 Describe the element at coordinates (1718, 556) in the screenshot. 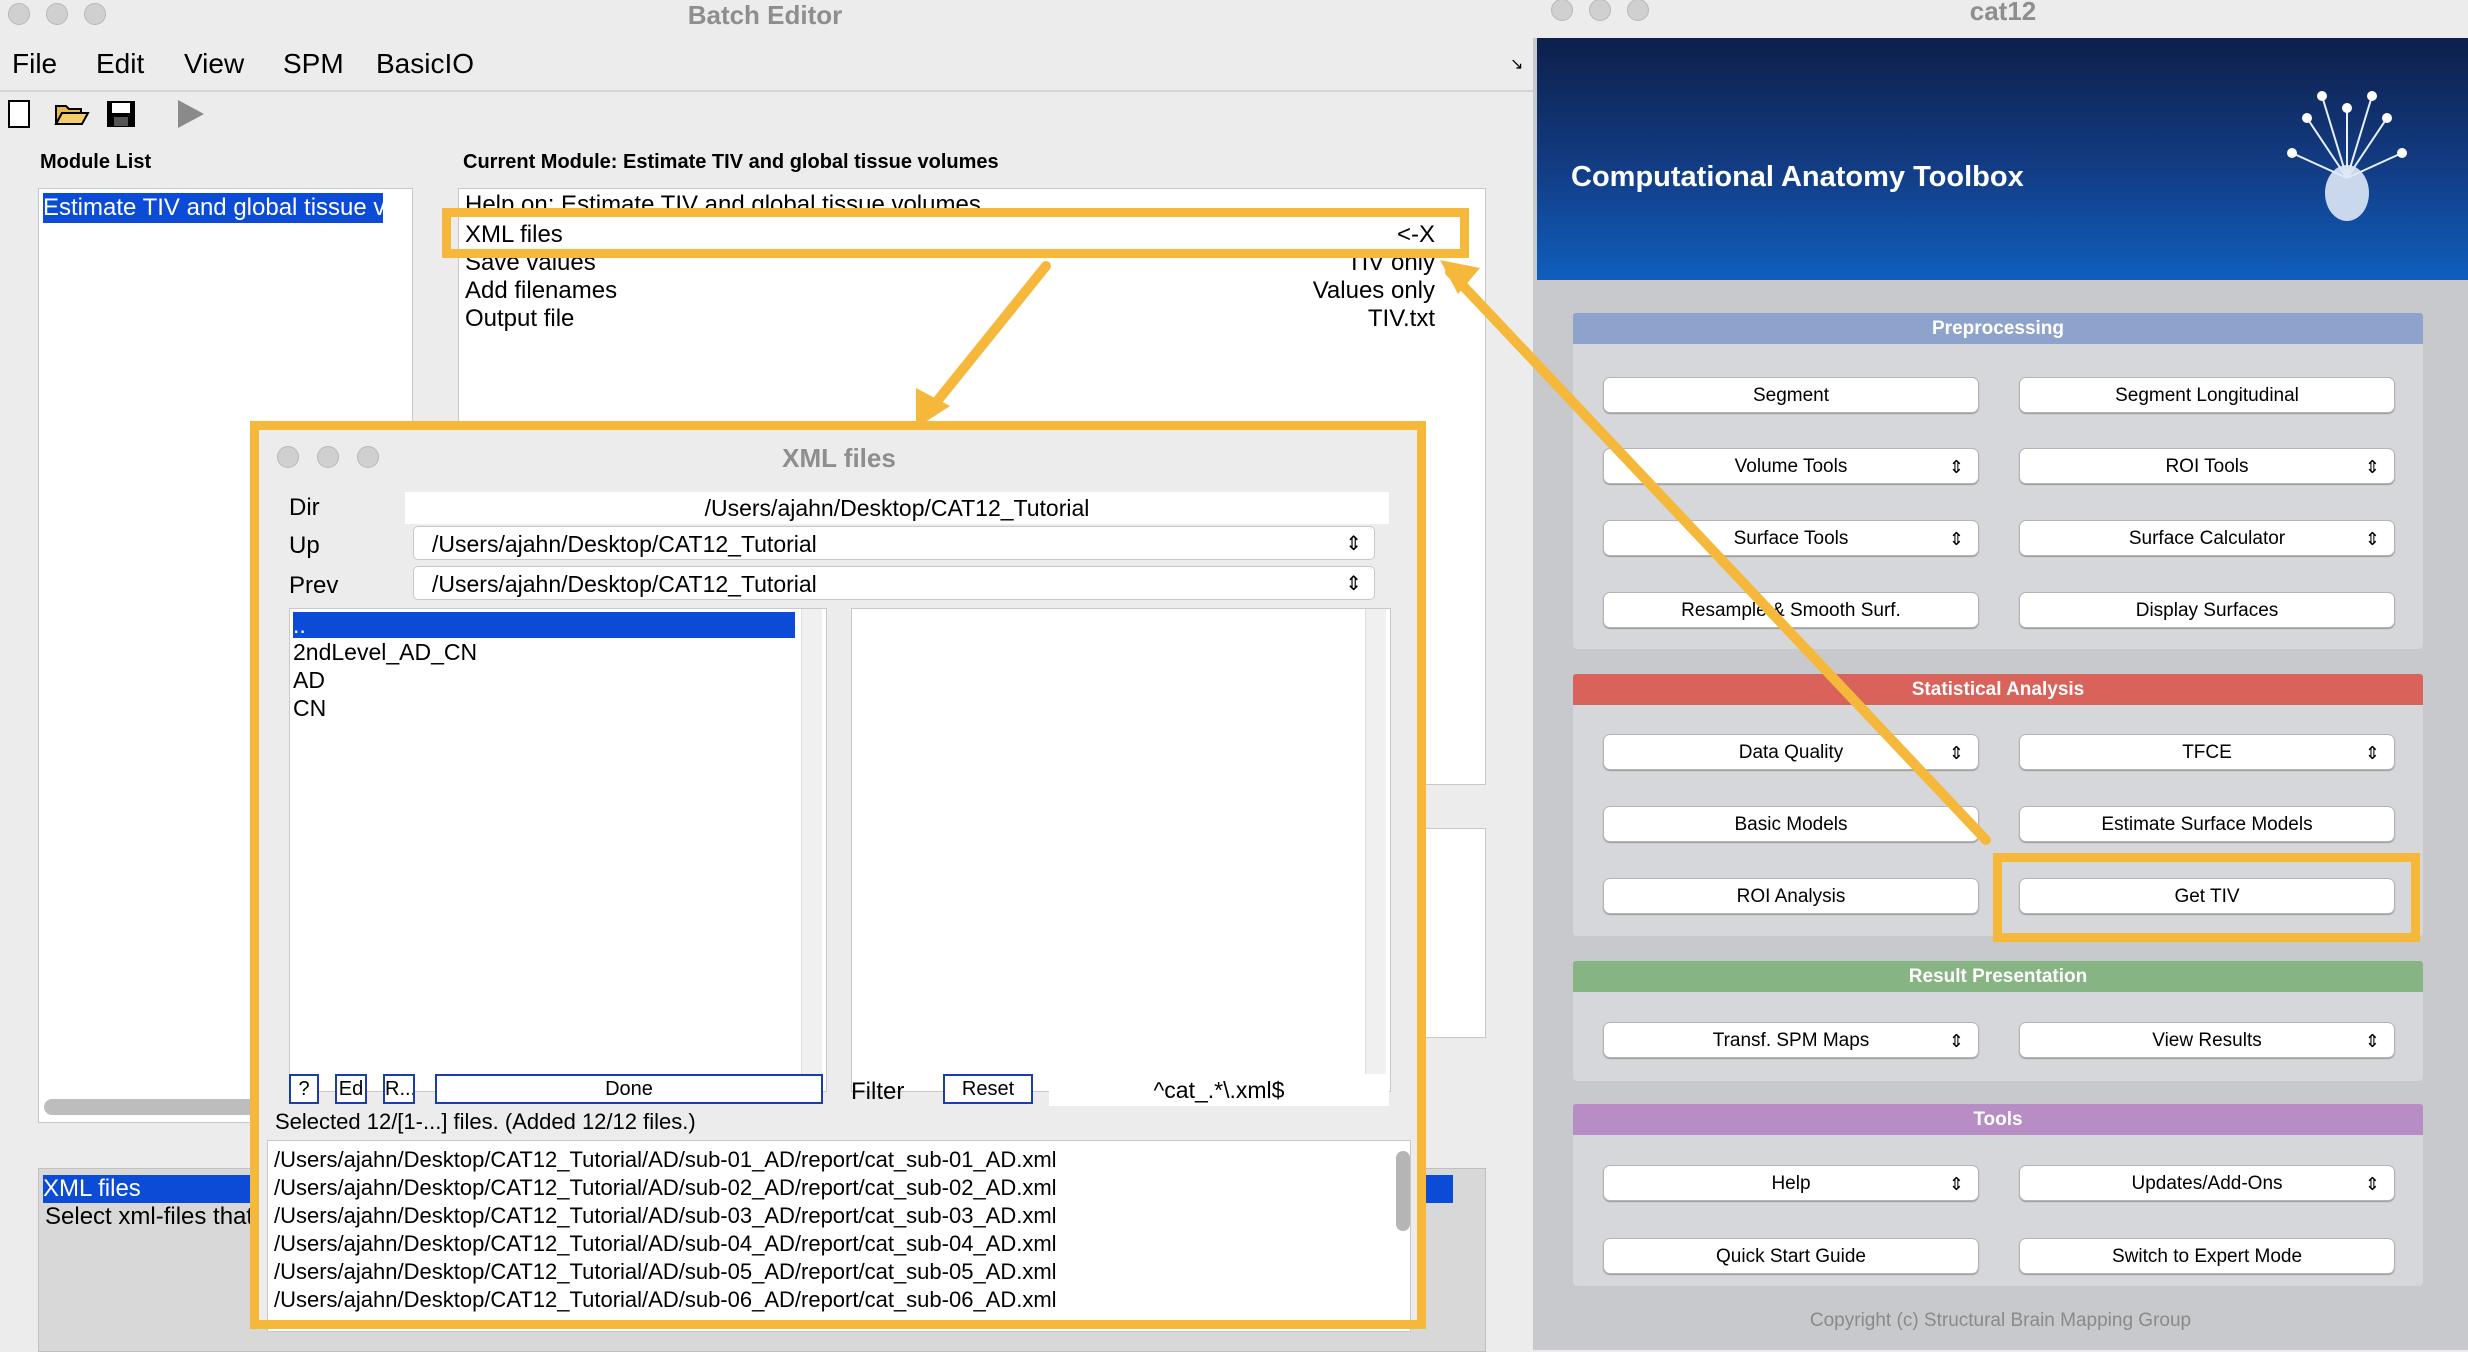

I see `arrow-to-xml-row` at that location.